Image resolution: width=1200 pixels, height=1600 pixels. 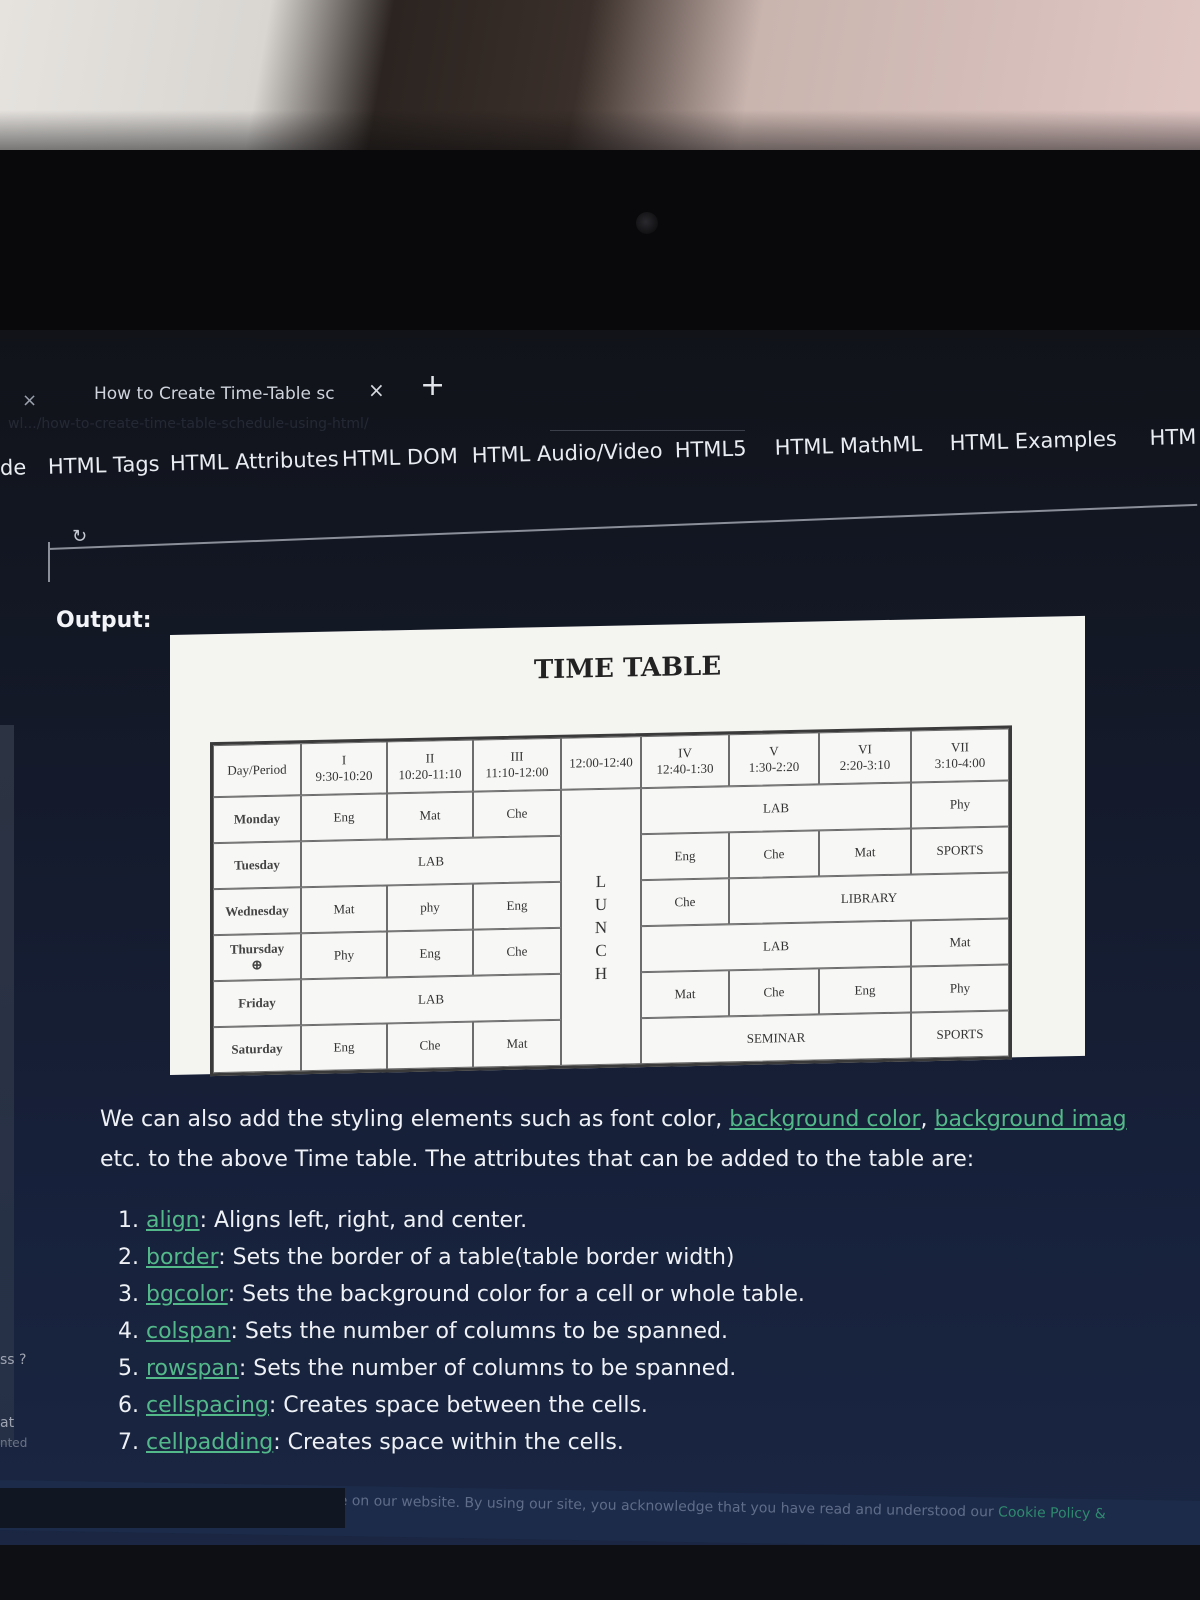 What do you see at coordinates (257, 964) in the screenshot?
I see `zoom-icon: ⊕` at bounding box center [257, 964].